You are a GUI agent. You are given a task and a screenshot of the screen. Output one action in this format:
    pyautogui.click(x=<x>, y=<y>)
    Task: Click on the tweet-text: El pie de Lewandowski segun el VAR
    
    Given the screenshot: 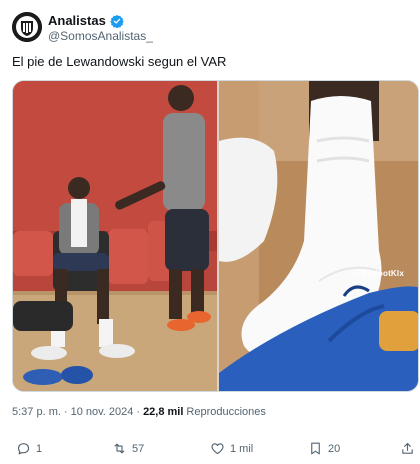 What is the action you would take?
    pyautogui.click(x=119, y=61)
    